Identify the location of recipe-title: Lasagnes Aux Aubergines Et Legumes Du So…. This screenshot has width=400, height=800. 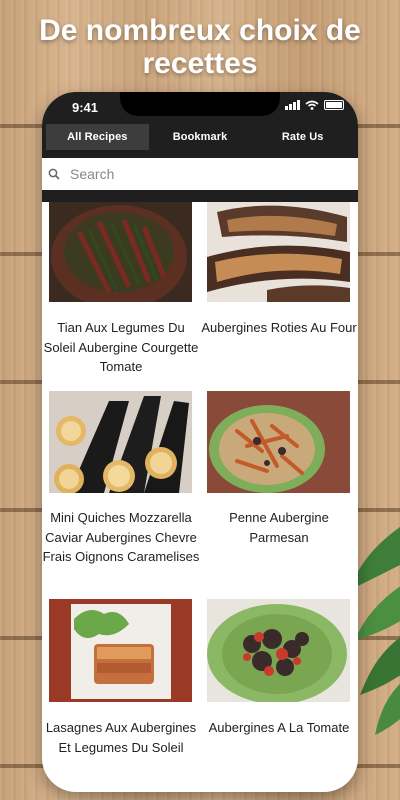
(121, 737).